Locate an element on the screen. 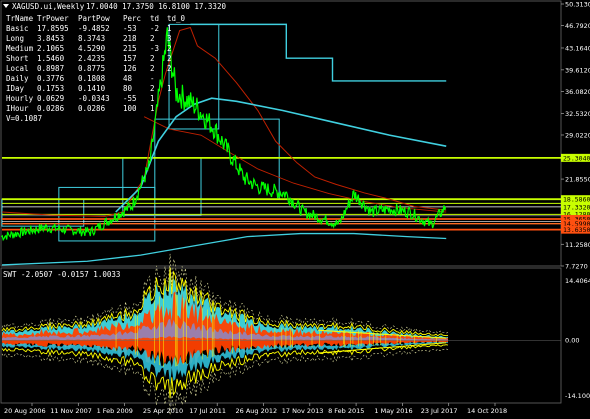 The width and height of the screenshot is (590, 419). table-header: td is located at coordinates (154, 18).